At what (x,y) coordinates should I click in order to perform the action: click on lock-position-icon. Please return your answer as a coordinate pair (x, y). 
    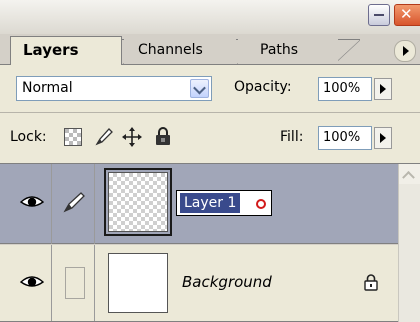
    Looking at the image, I should click on (132, 137).